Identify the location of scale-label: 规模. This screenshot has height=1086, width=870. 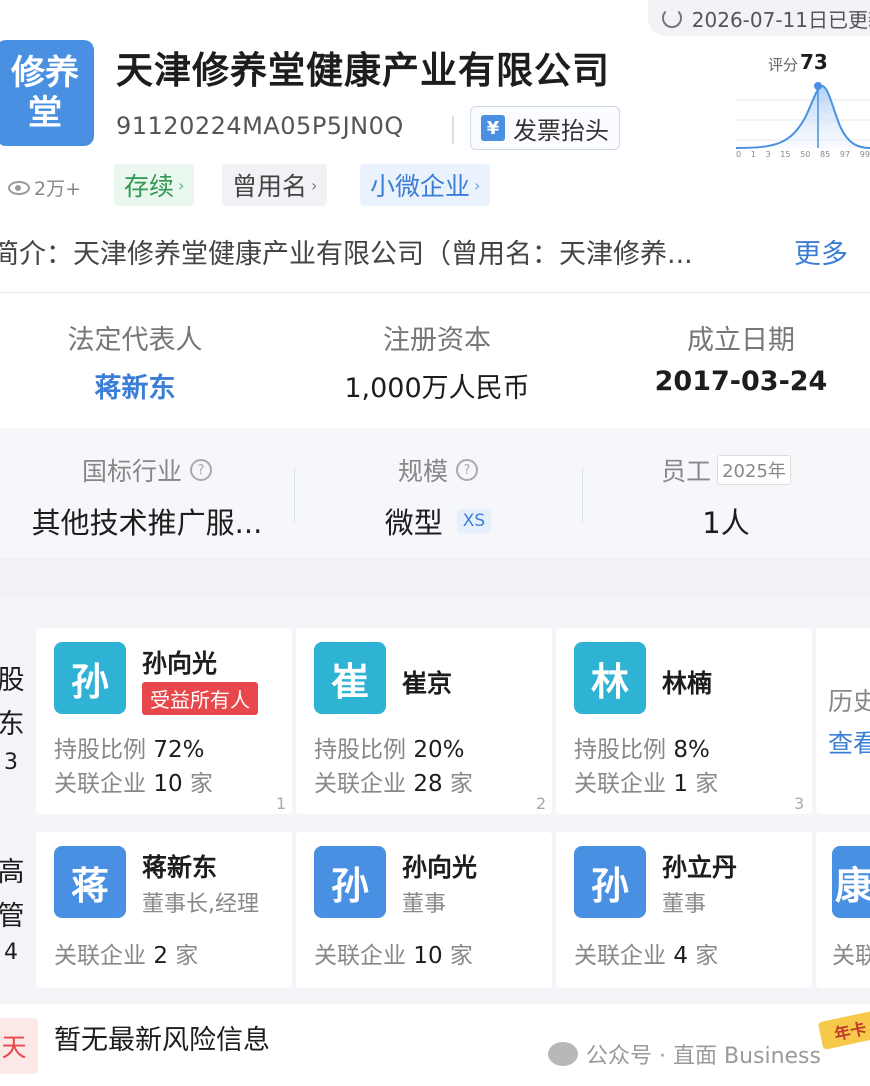
(422, 471).